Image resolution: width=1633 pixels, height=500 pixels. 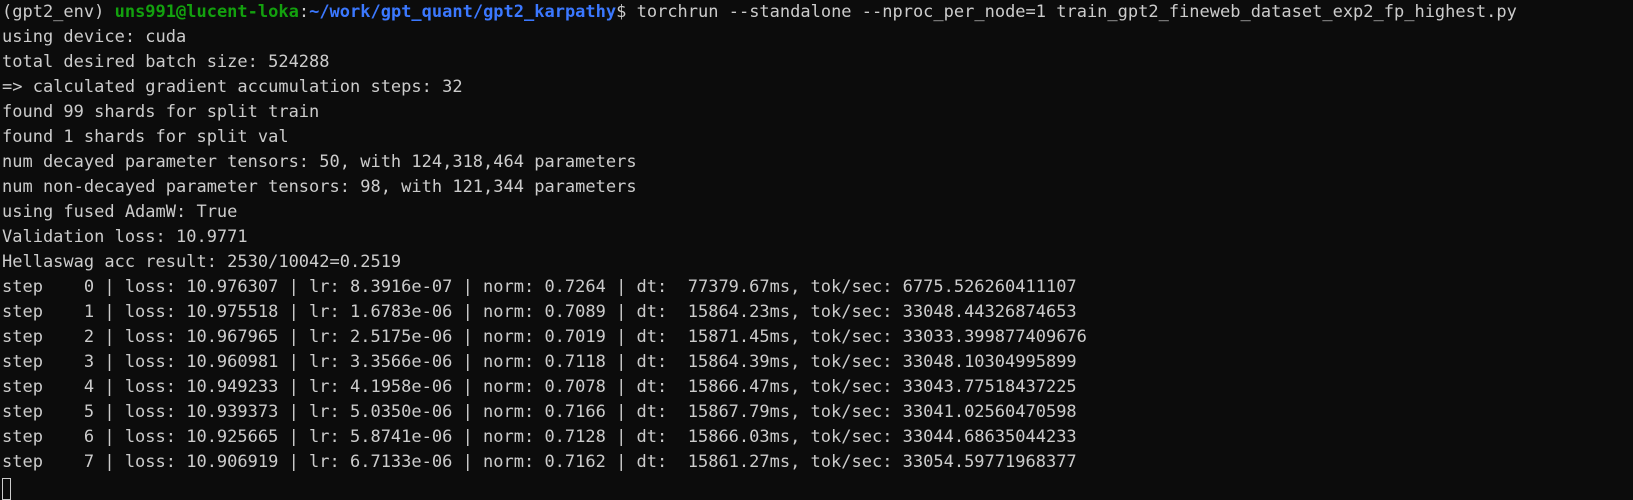 What do you see at coordinates (304, 12) in the screenshot?
I see `prompt-colon: :` at bounding box center [304, 12].